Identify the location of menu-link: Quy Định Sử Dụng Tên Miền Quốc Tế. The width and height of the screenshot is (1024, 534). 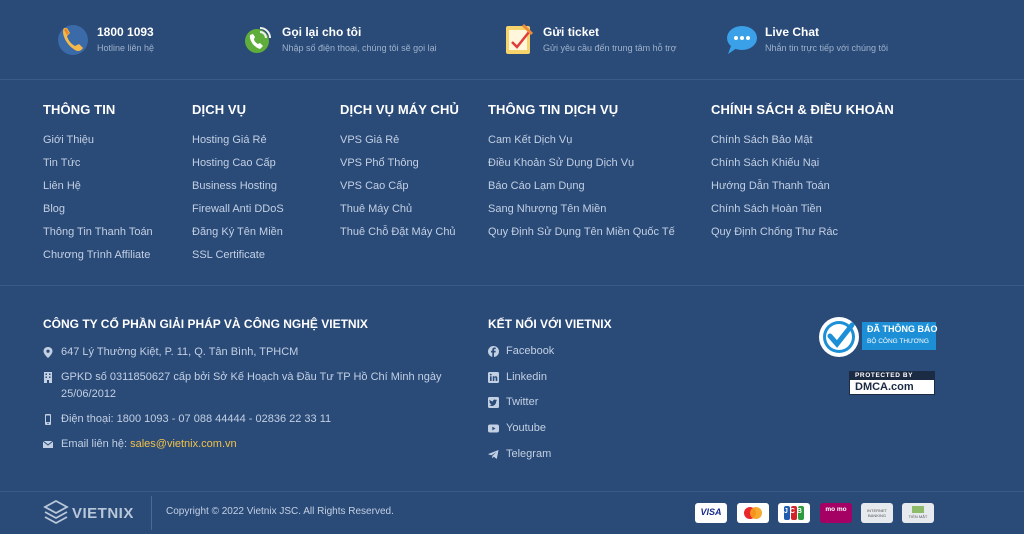
(581, 232).